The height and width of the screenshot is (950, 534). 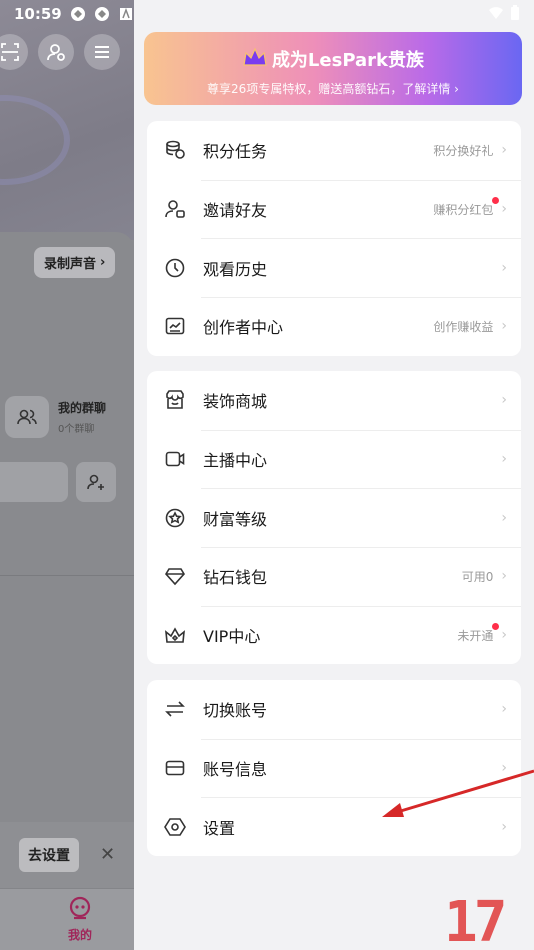 What do you see at coordinates (235, 402) in the screenshot?
I see `menu-item-label: 装饰商城` at bounding box center [235, 402].